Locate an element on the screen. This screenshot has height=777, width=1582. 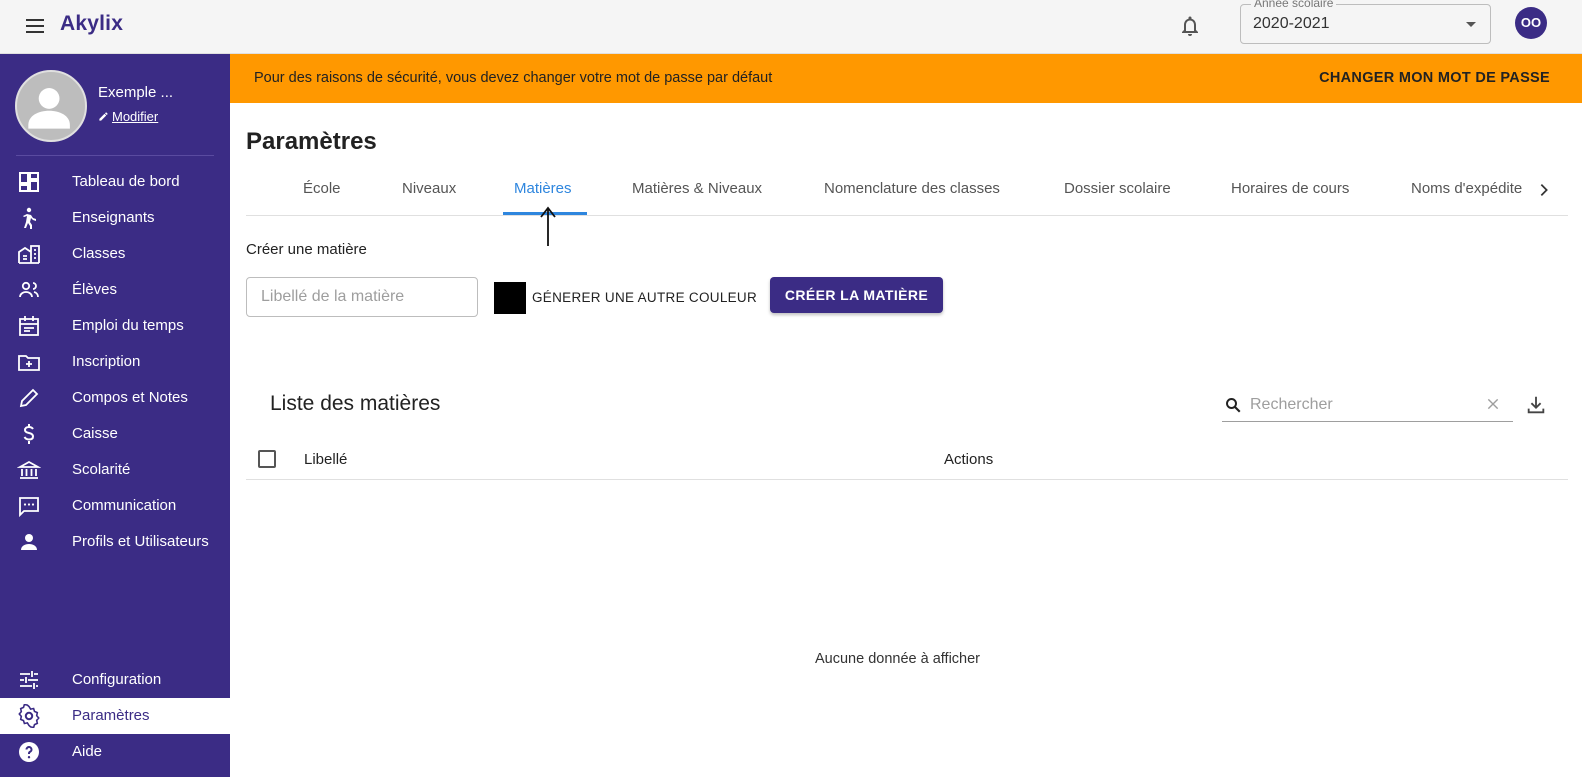
sidebar-item-label: Communication is located at coordinates (124, 505).